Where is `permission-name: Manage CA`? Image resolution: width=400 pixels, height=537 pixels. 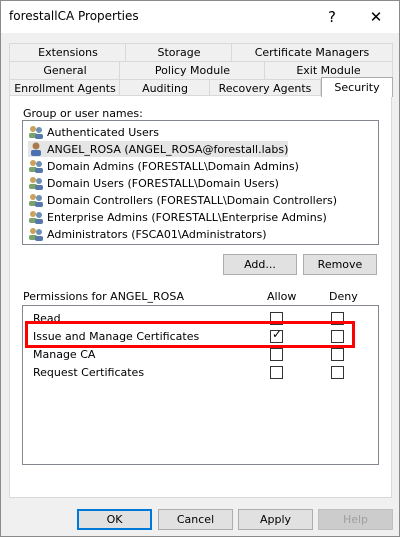 permission-name: Manage CA is located at coordinates (64, 354).